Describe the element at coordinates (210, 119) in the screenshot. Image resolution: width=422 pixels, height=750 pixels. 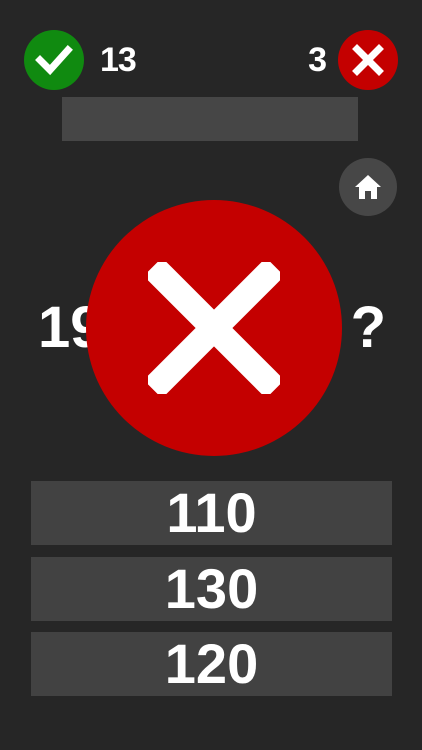
I see `progress-bar` at that location.